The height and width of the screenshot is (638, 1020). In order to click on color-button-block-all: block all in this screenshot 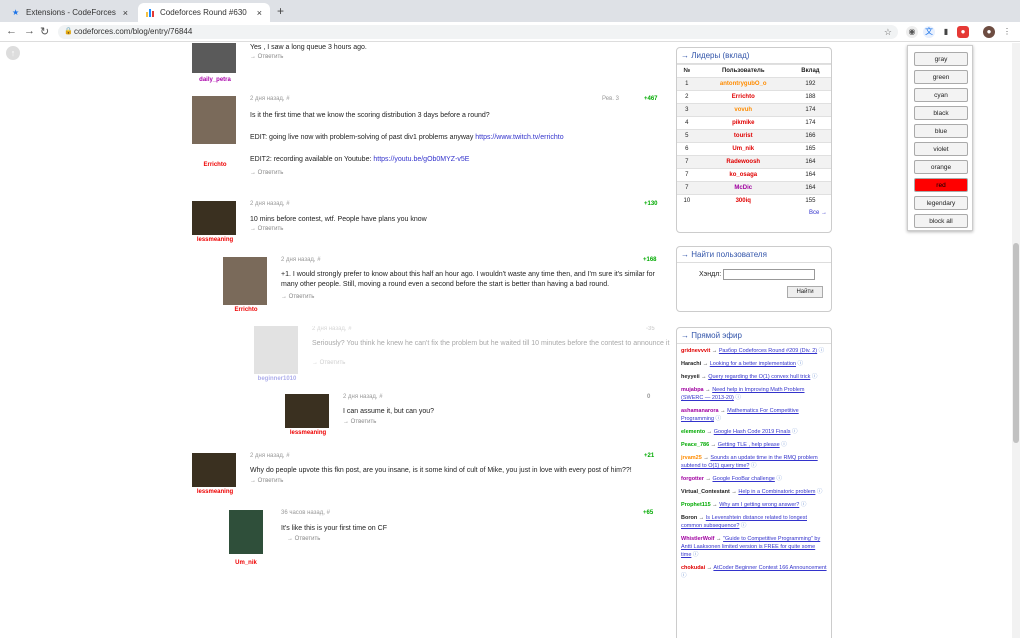, I will do `click(941, 221)`.